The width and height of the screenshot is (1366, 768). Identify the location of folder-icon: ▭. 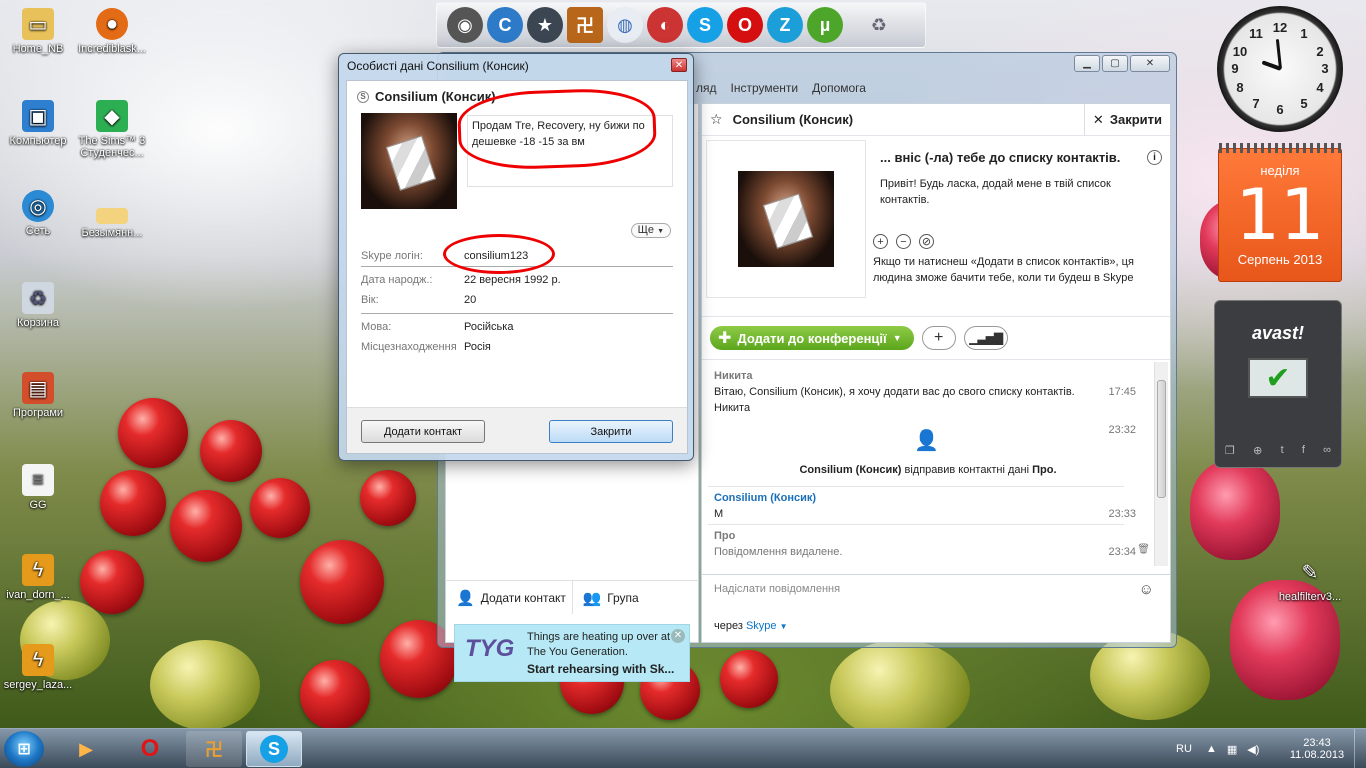
(38, 24).